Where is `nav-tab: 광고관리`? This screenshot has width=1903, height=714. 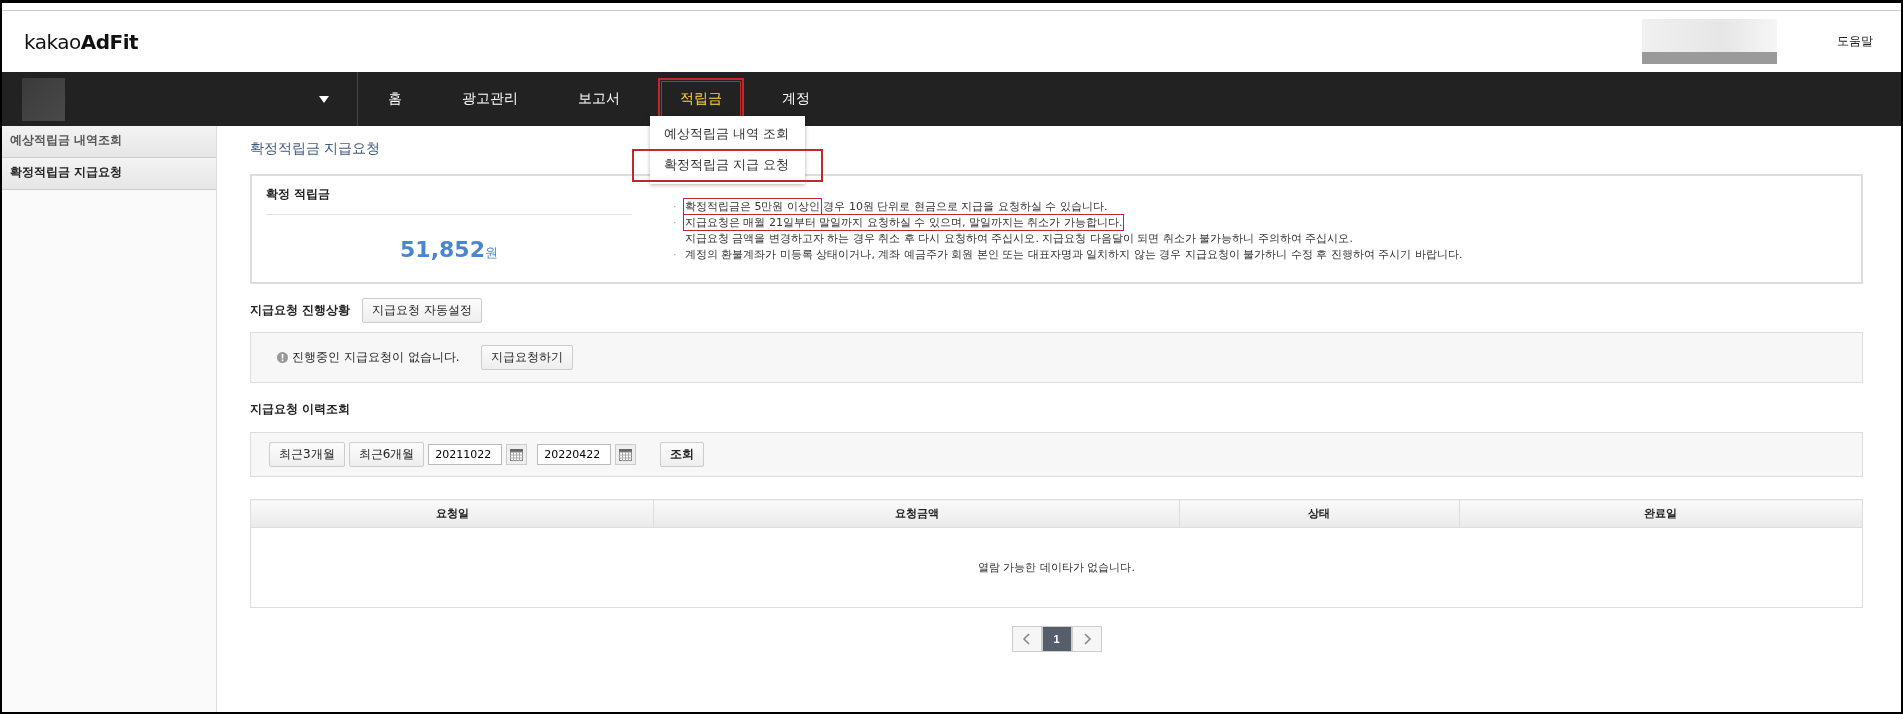 nav-tab: 광고관리 is located at coordinates (490, 99).